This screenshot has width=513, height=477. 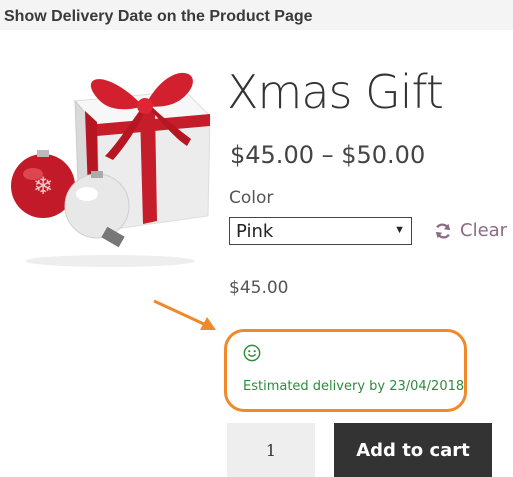 I want to click on clear-selection-link: Clear, so click(x=470, y=230).